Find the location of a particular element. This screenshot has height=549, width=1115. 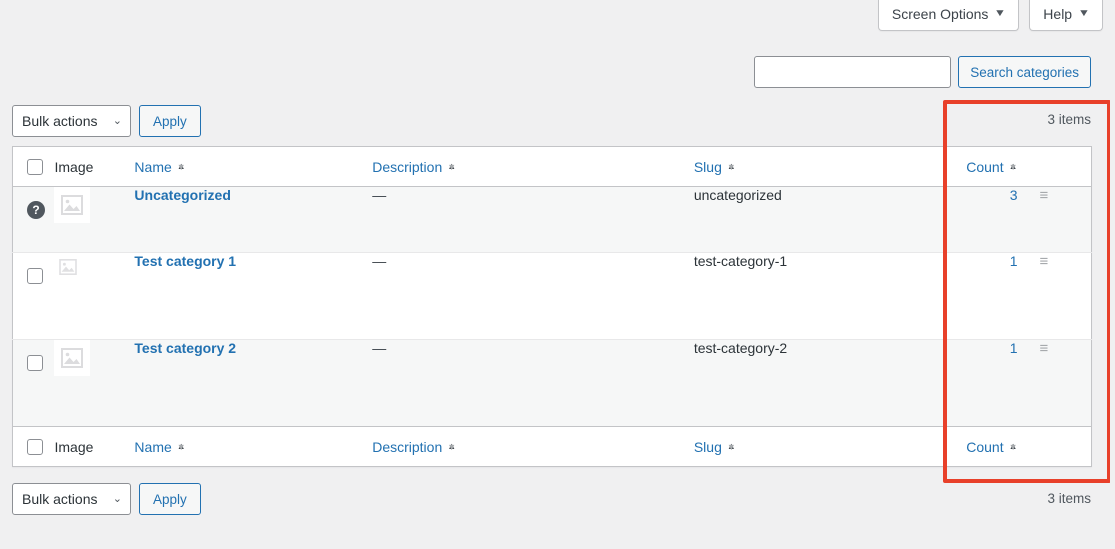

page-scrollbar is located at coordinates (1112, 274).